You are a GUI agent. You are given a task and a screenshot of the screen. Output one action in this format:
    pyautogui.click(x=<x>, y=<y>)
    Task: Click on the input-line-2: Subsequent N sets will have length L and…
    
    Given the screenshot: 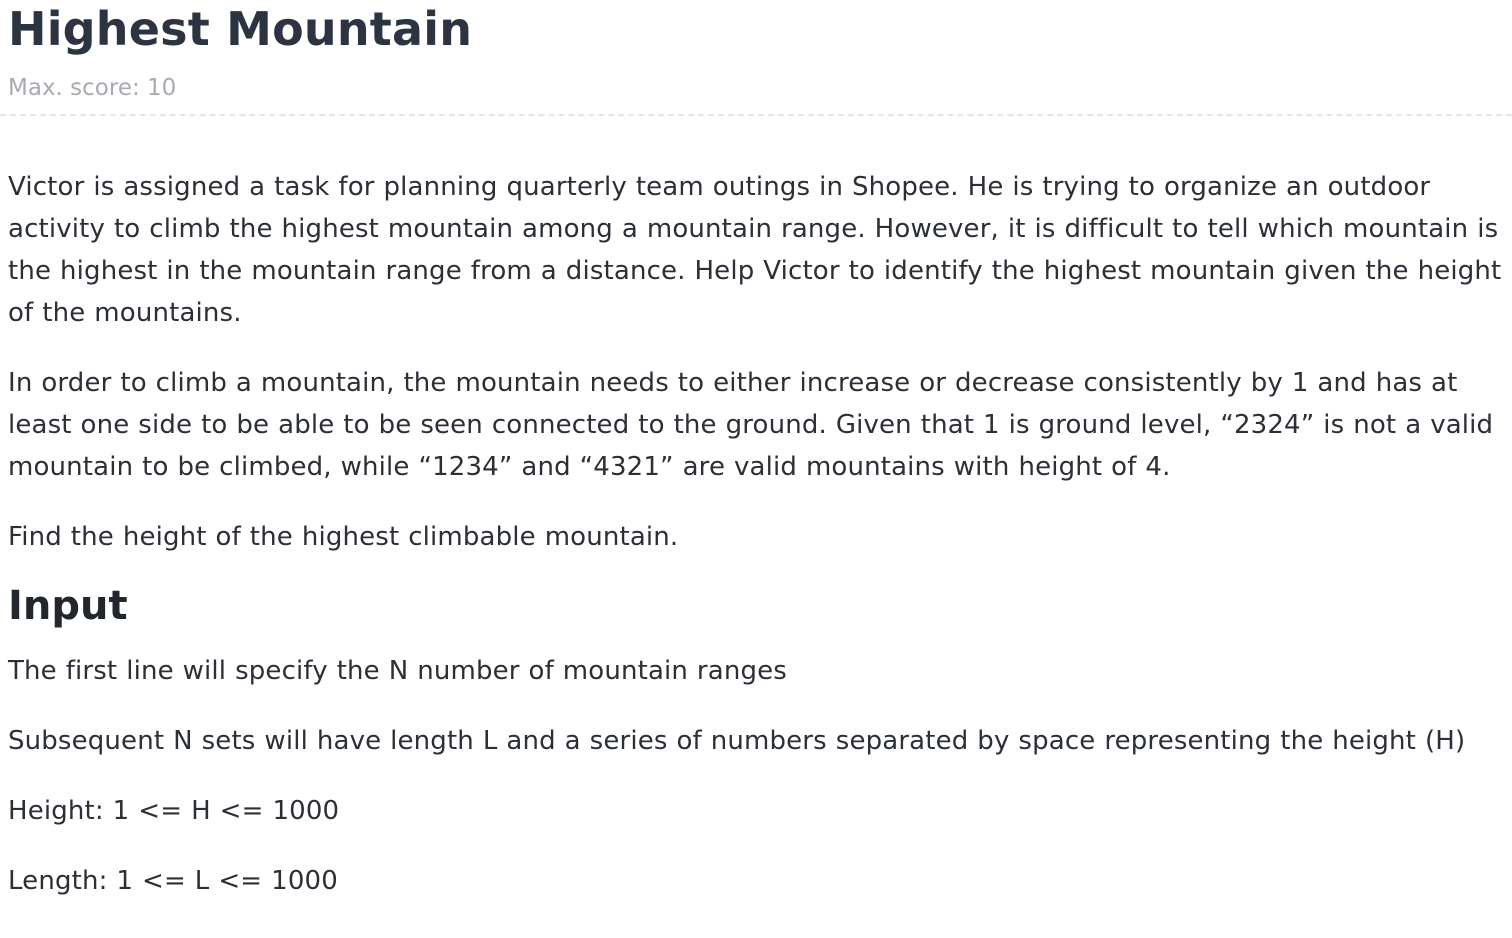 What is the action you would take?
    pyautogui.click(x=737, y=741)
    